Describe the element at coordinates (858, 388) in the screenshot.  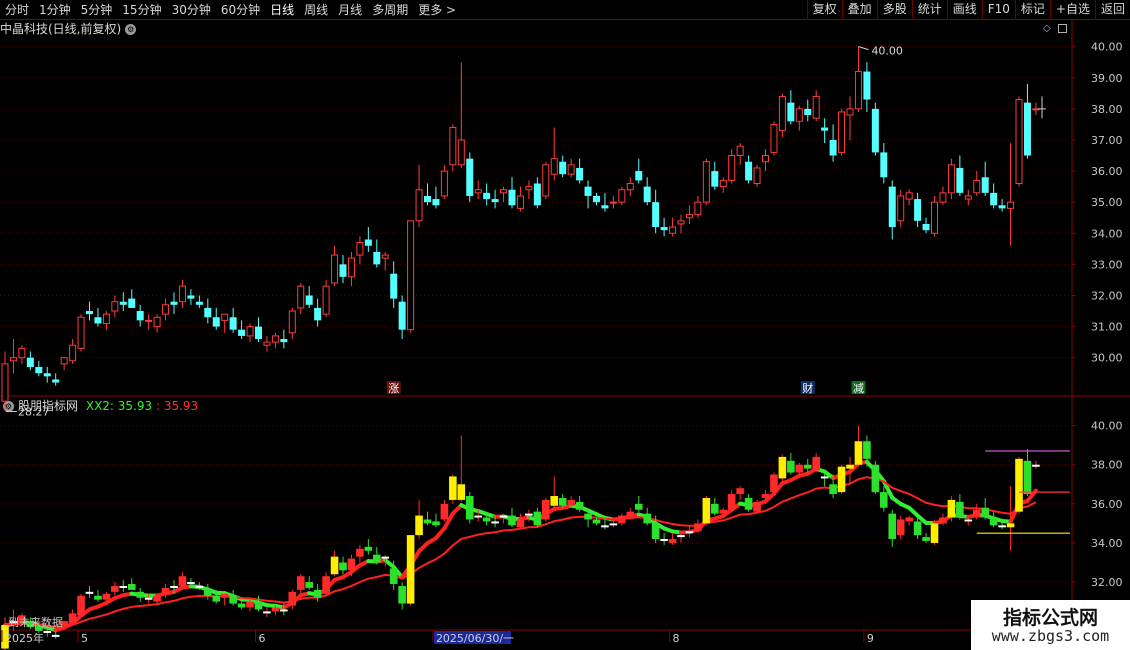
I see `event-tag: 减` at that location.